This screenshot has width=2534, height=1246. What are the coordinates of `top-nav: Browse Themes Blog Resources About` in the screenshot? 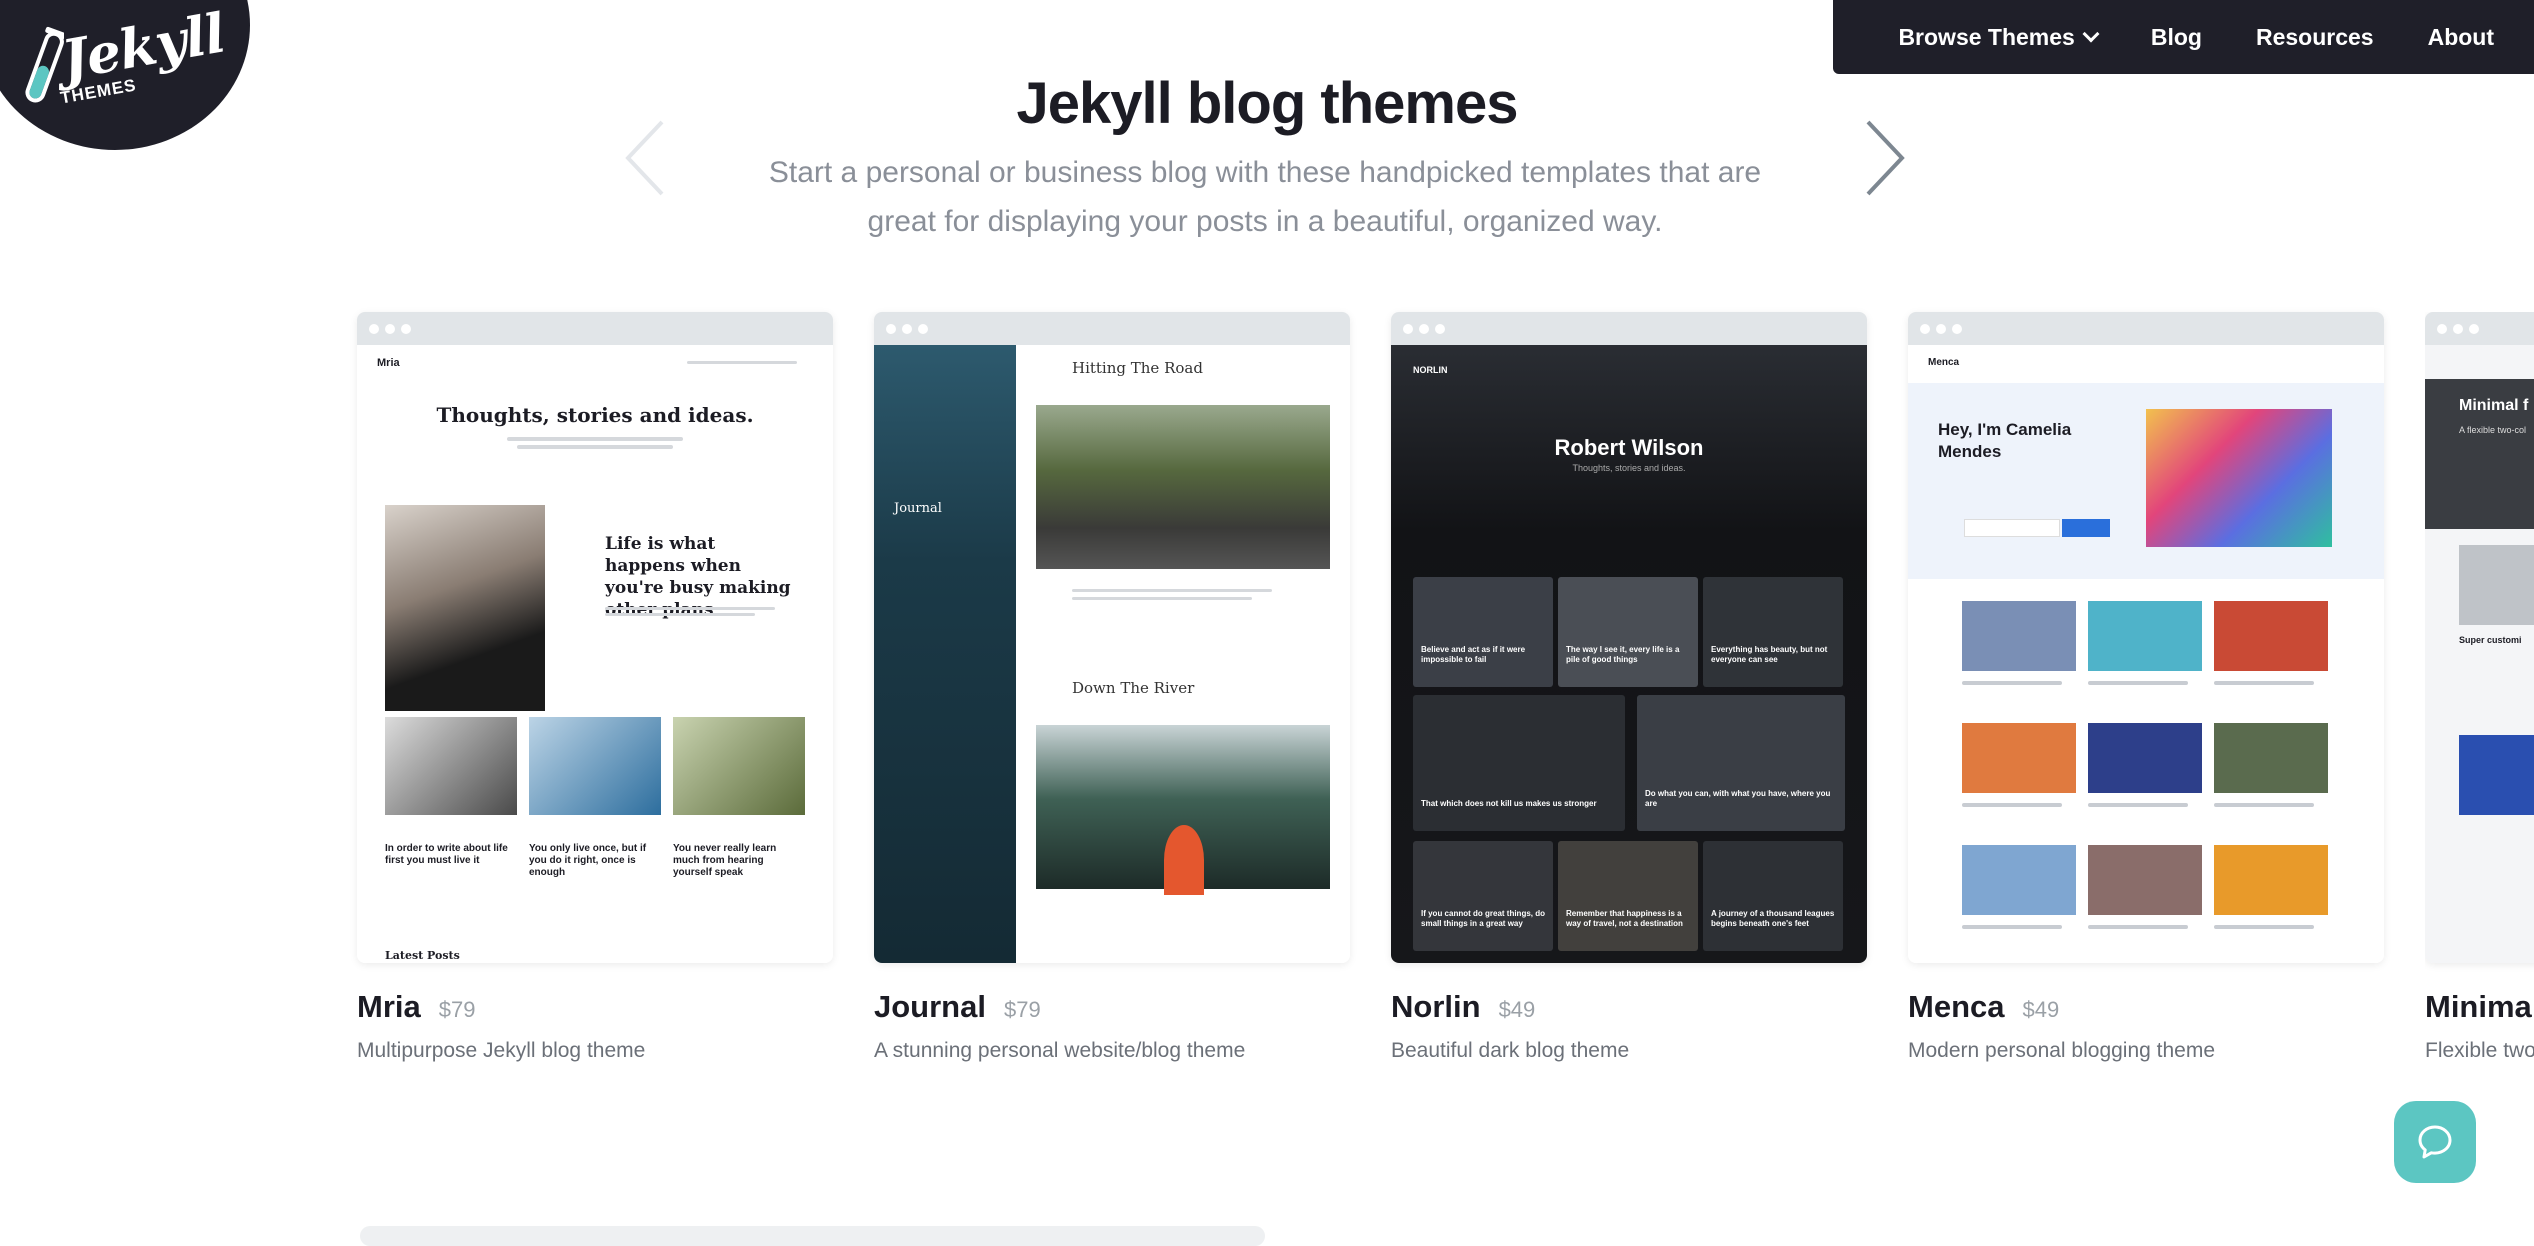 It's located at (2183, 37).